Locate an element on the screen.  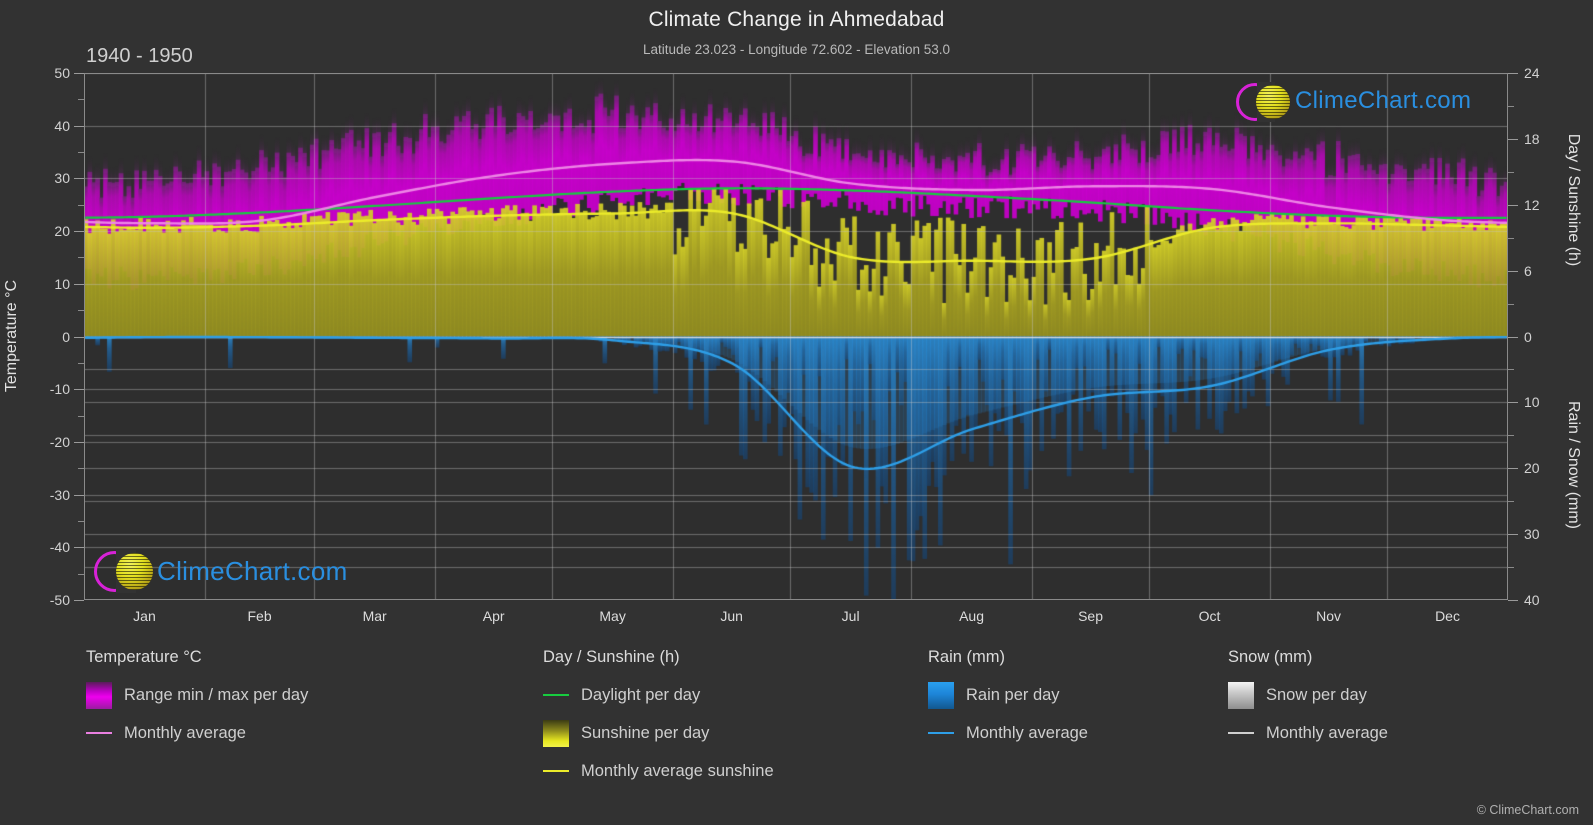
legend-item: Snow per day is located at coordinates (1308, 695).